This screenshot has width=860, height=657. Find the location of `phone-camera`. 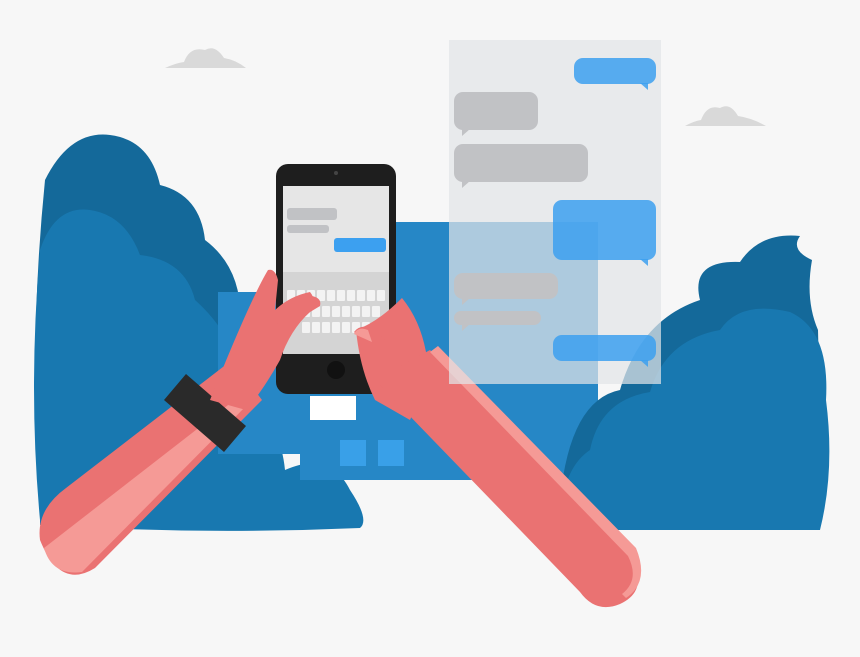

phone-camera is located at coordinates (336, 173).